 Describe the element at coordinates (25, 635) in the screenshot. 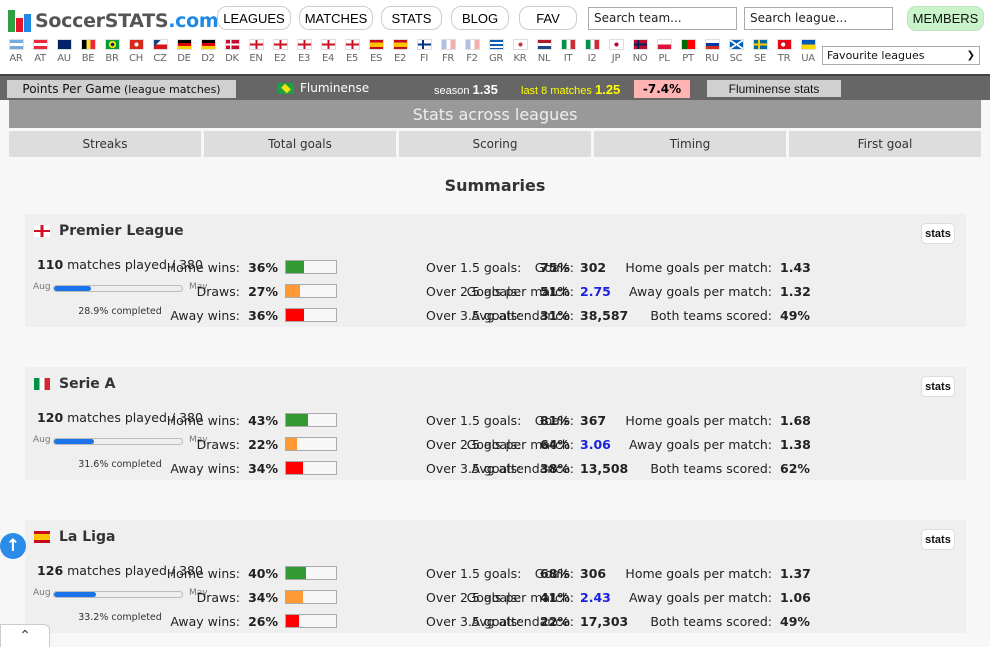

I see `collapse-panel-button: ⌃` at that location.